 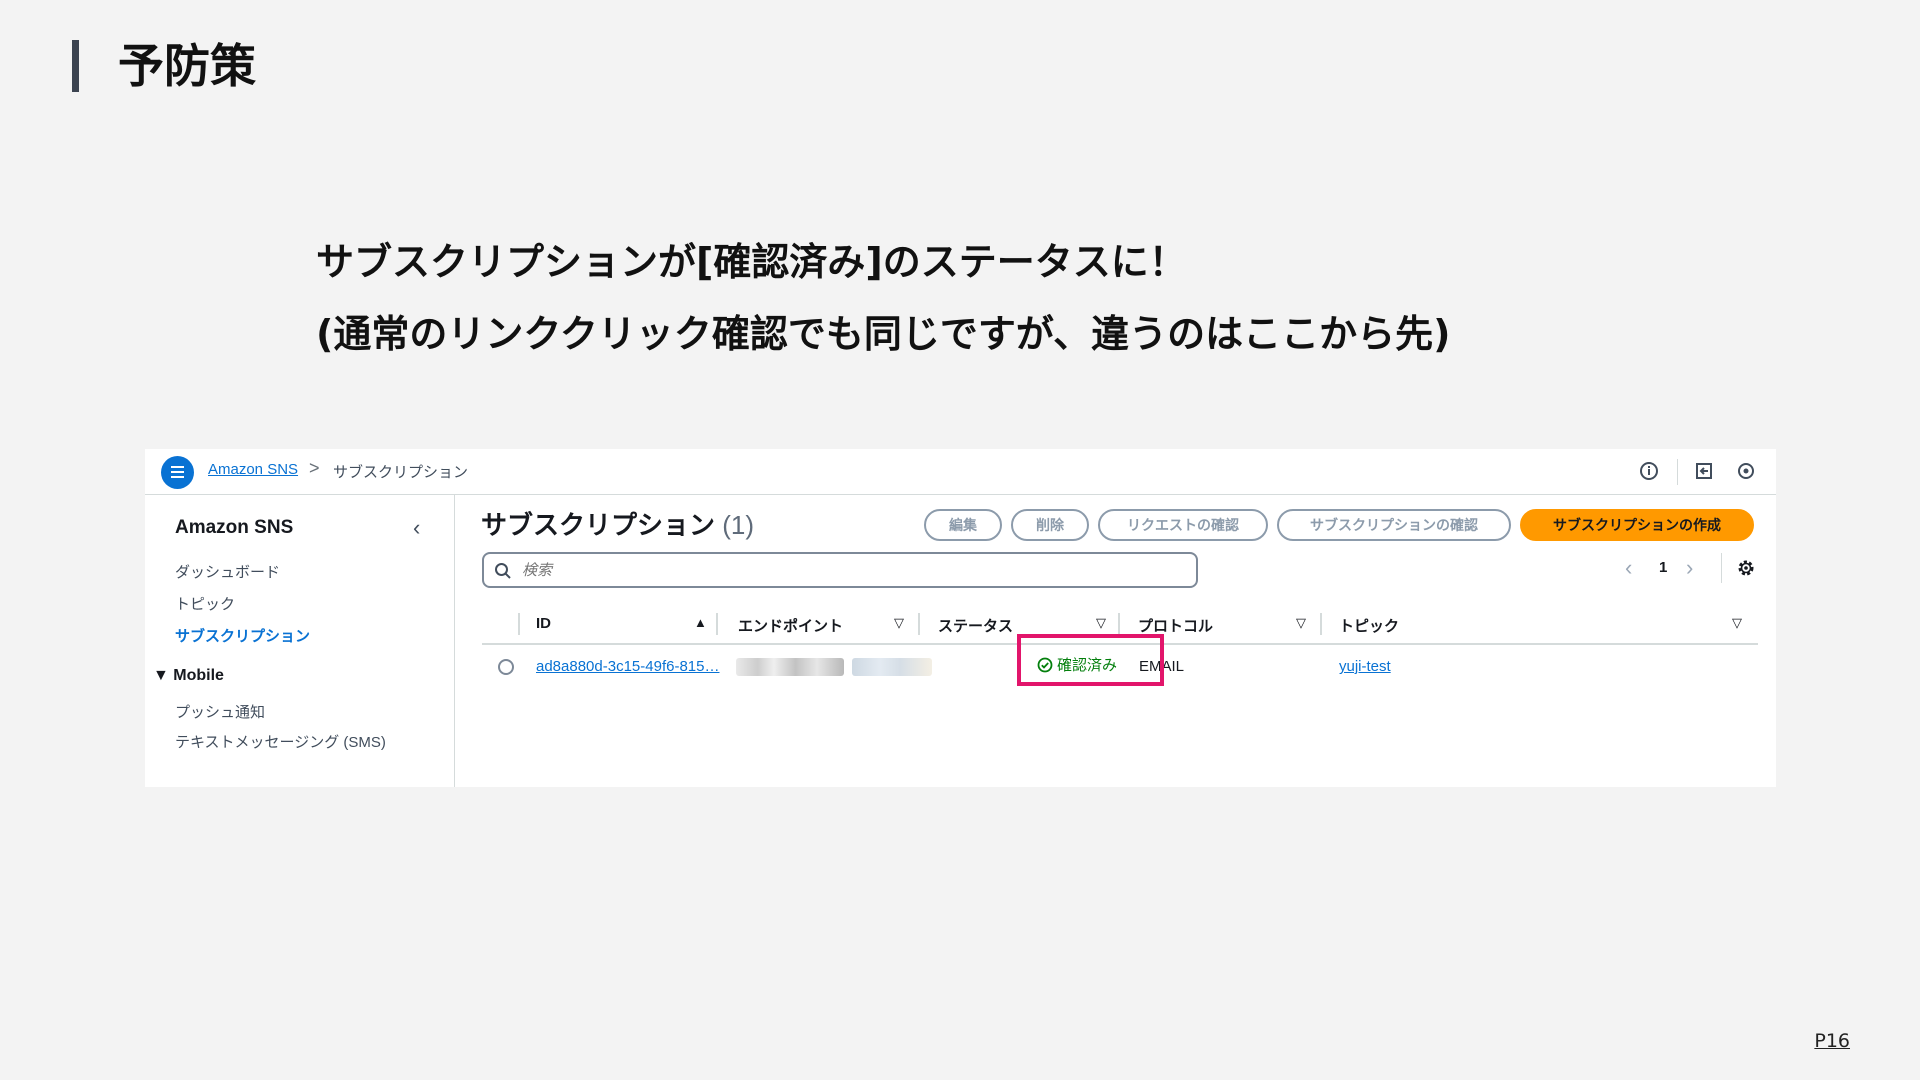 I want to click on confirm-subscription-button: サブスクリプションの確認, so click(x=1394, y=525).